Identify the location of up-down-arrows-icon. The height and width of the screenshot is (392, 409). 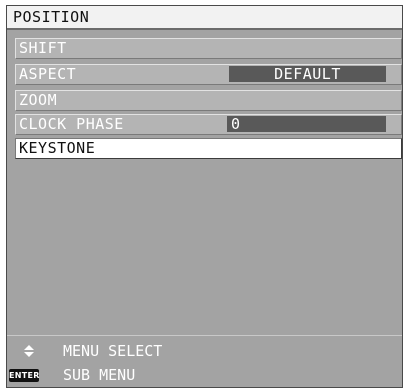
(31, 351).